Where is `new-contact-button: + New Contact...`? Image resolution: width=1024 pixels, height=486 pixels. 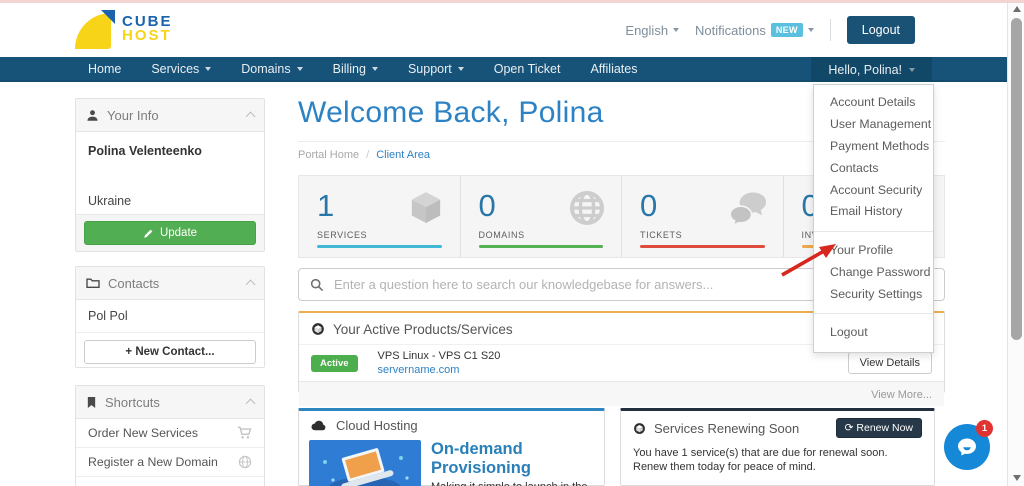
new-contact-button: + New Contact... is located at coordinates (170, 352).